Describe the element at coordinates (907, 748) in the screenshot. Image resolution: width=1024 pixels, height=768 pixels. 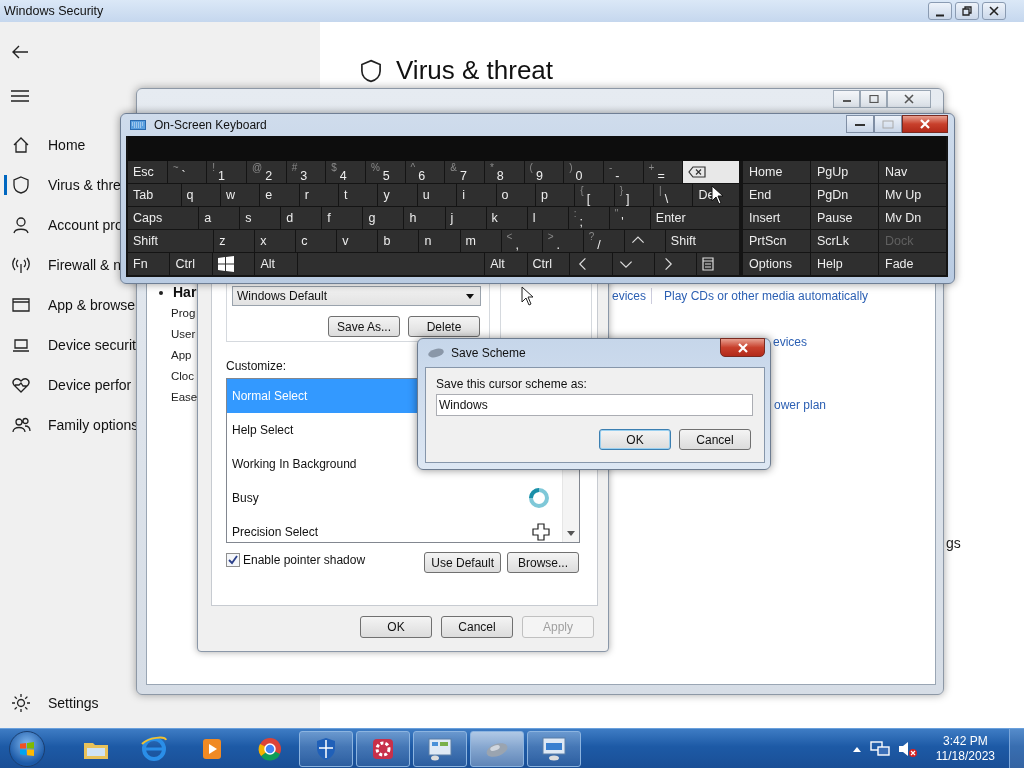
I see `speaker-muted-icon` at that location.